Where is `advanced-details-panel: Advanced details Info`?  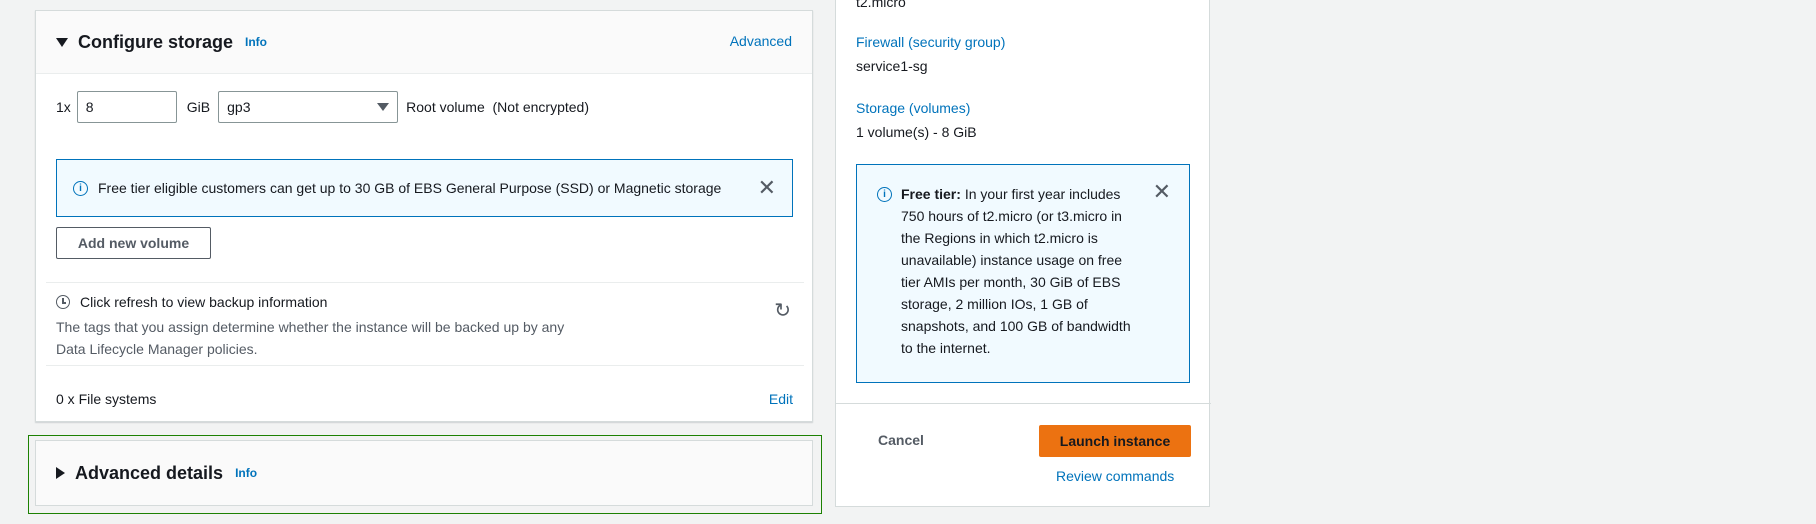
advanced-details-panel: Advanced details Info is located at coordinates (424, 473).